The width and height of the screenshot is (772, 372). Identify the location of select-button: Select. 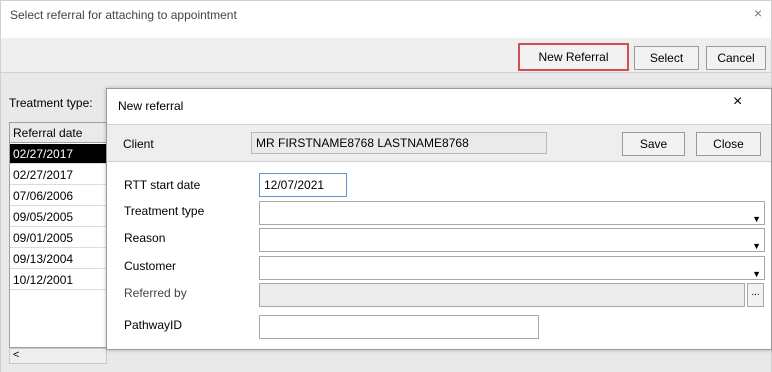
(666, 58).